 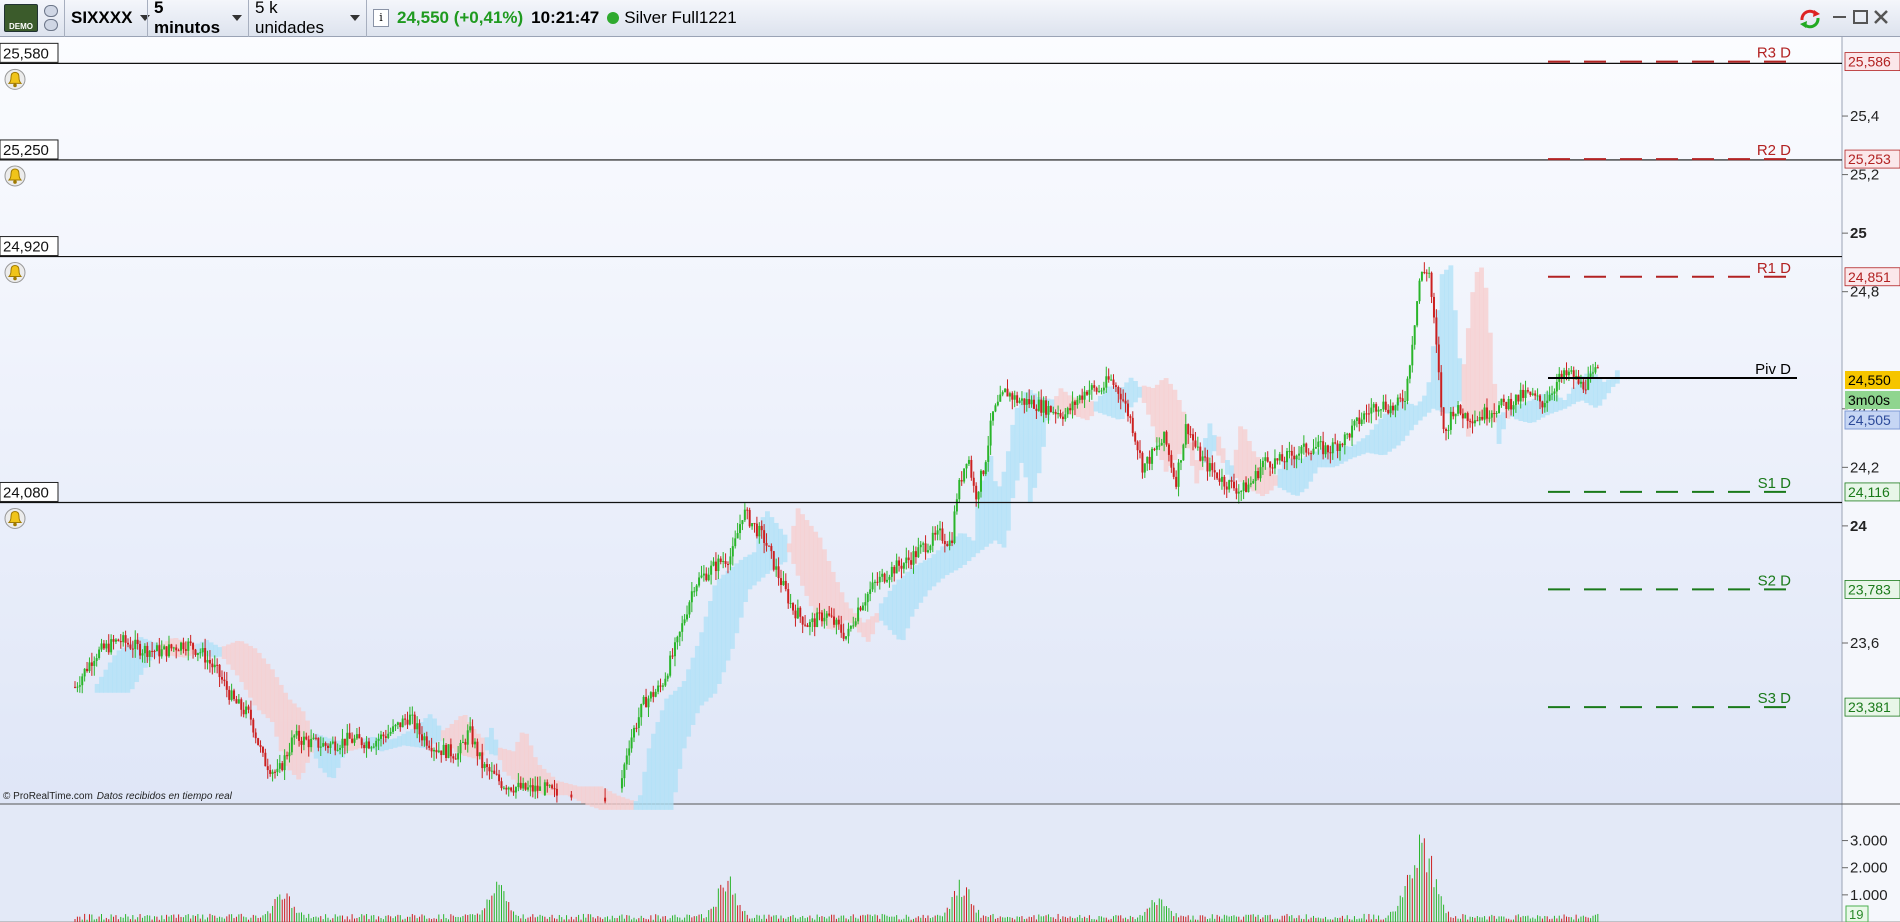 What do you see at coordinates (307, 18) in the screenshot?
I see `units-selector: 5 k unidades` at bounding box center [307, 18].